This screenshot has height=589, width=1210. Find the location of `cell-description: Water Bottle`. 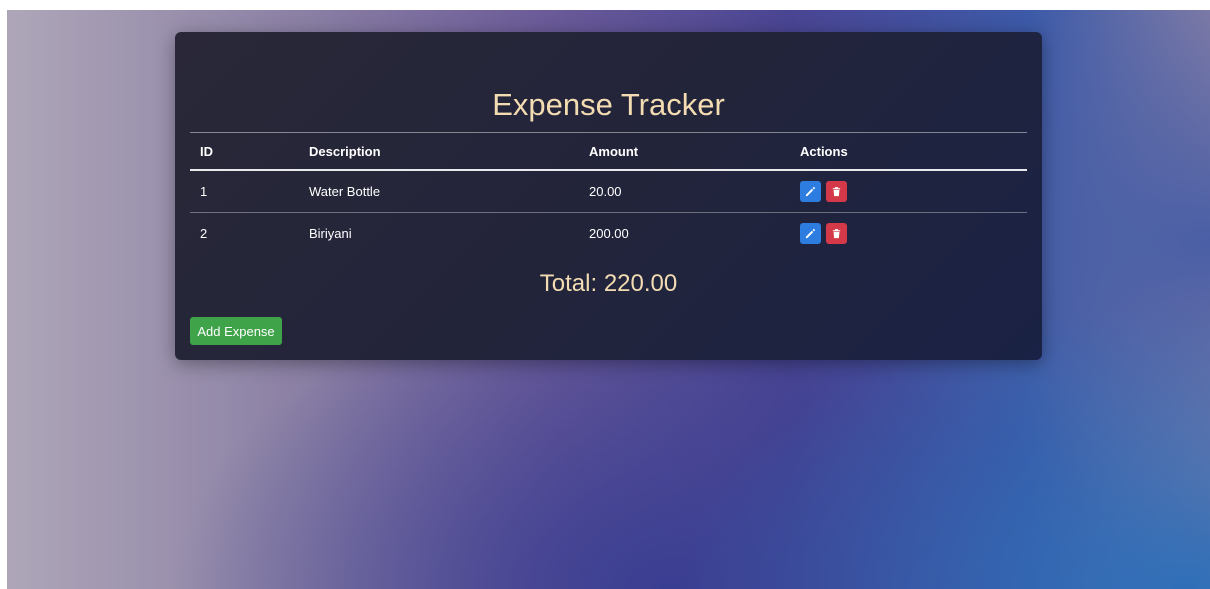

cell-description: Water Bottle is located at coordinates (439, 191).